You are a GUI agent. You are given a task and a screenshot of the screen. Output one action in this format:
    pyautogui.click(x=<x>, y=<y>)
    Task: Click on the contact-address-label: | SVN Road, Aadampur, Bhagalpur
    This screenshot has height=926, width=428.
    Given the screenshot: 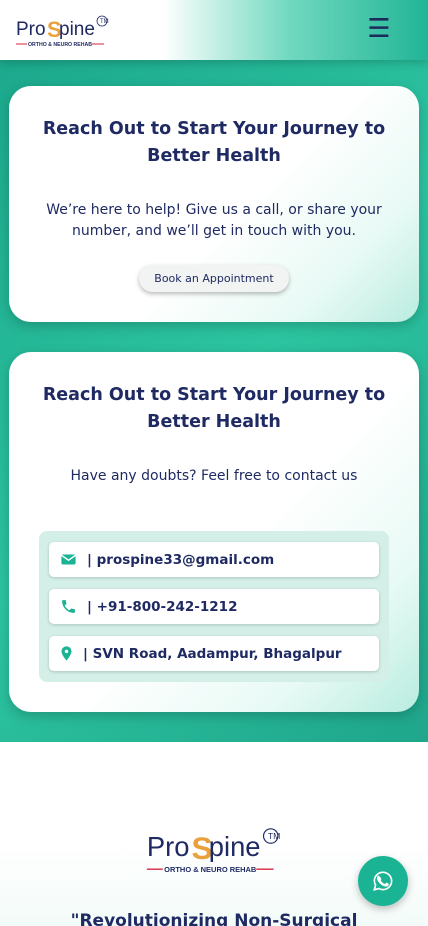 What is the action you would take?
    pyautogui.click(x=212, y=653)
    